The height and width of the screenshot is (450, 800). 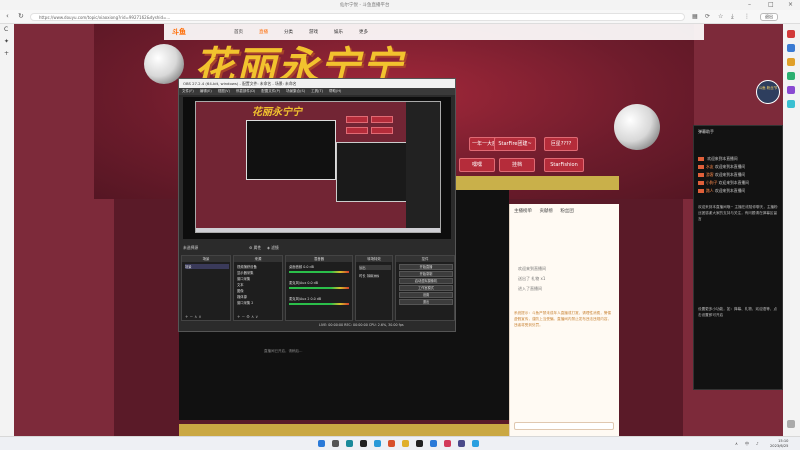 I want to click on exit-obs-button: 退出, so click(x=426, y=302).